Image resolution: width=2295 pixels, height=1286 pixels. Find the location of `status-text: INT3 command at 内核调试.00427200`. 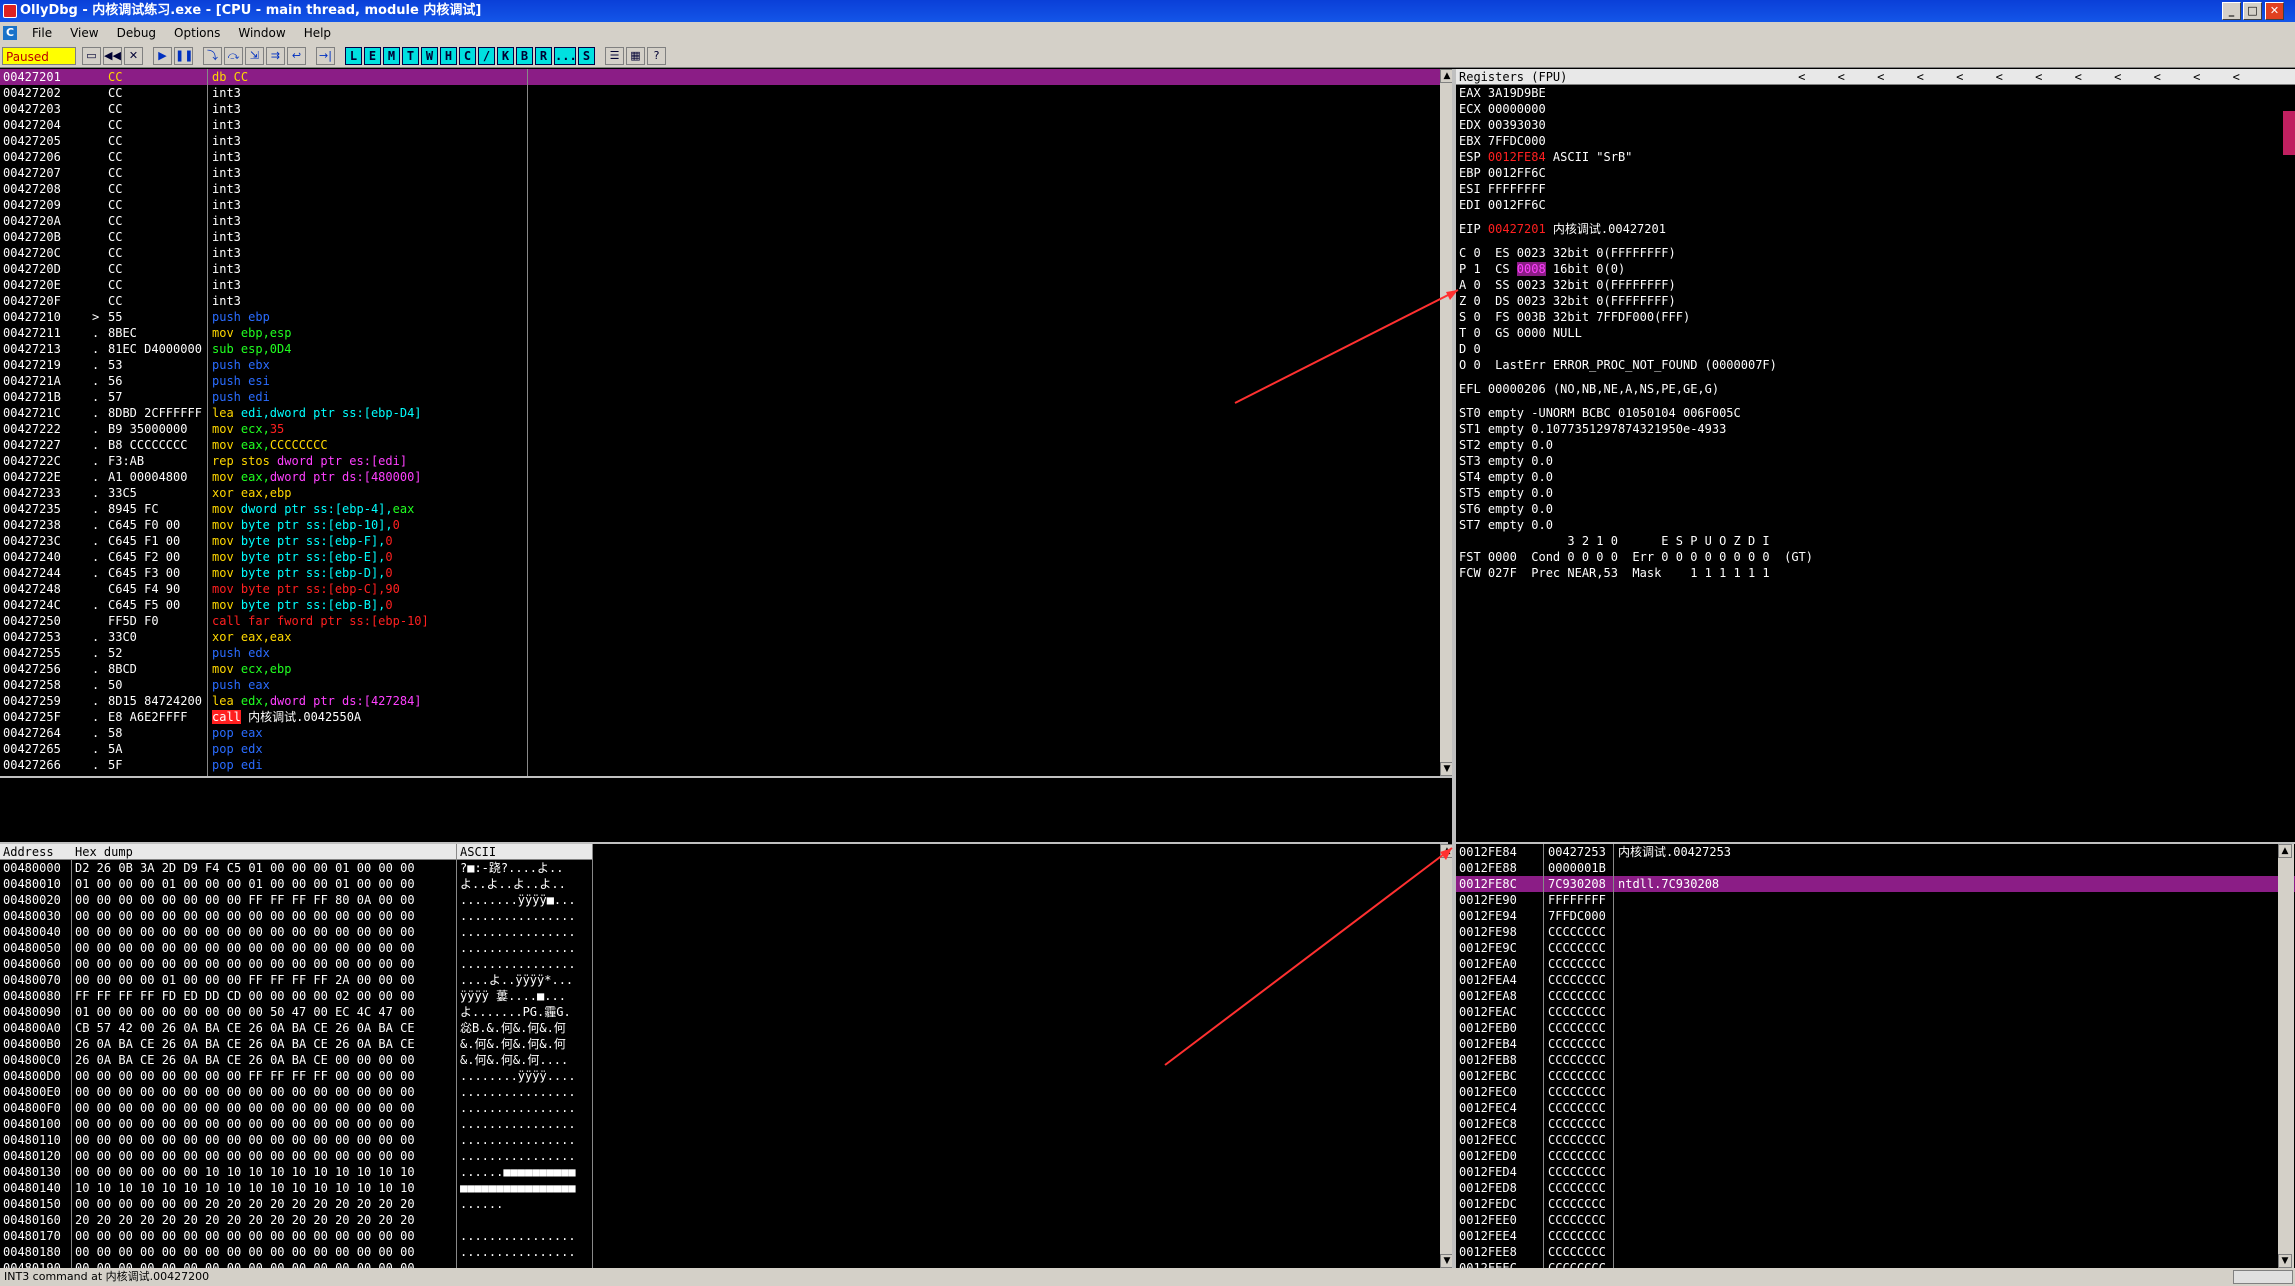

status-text: INT3 command at 内核调试.00427200 is located at coordinates (107, 1276).